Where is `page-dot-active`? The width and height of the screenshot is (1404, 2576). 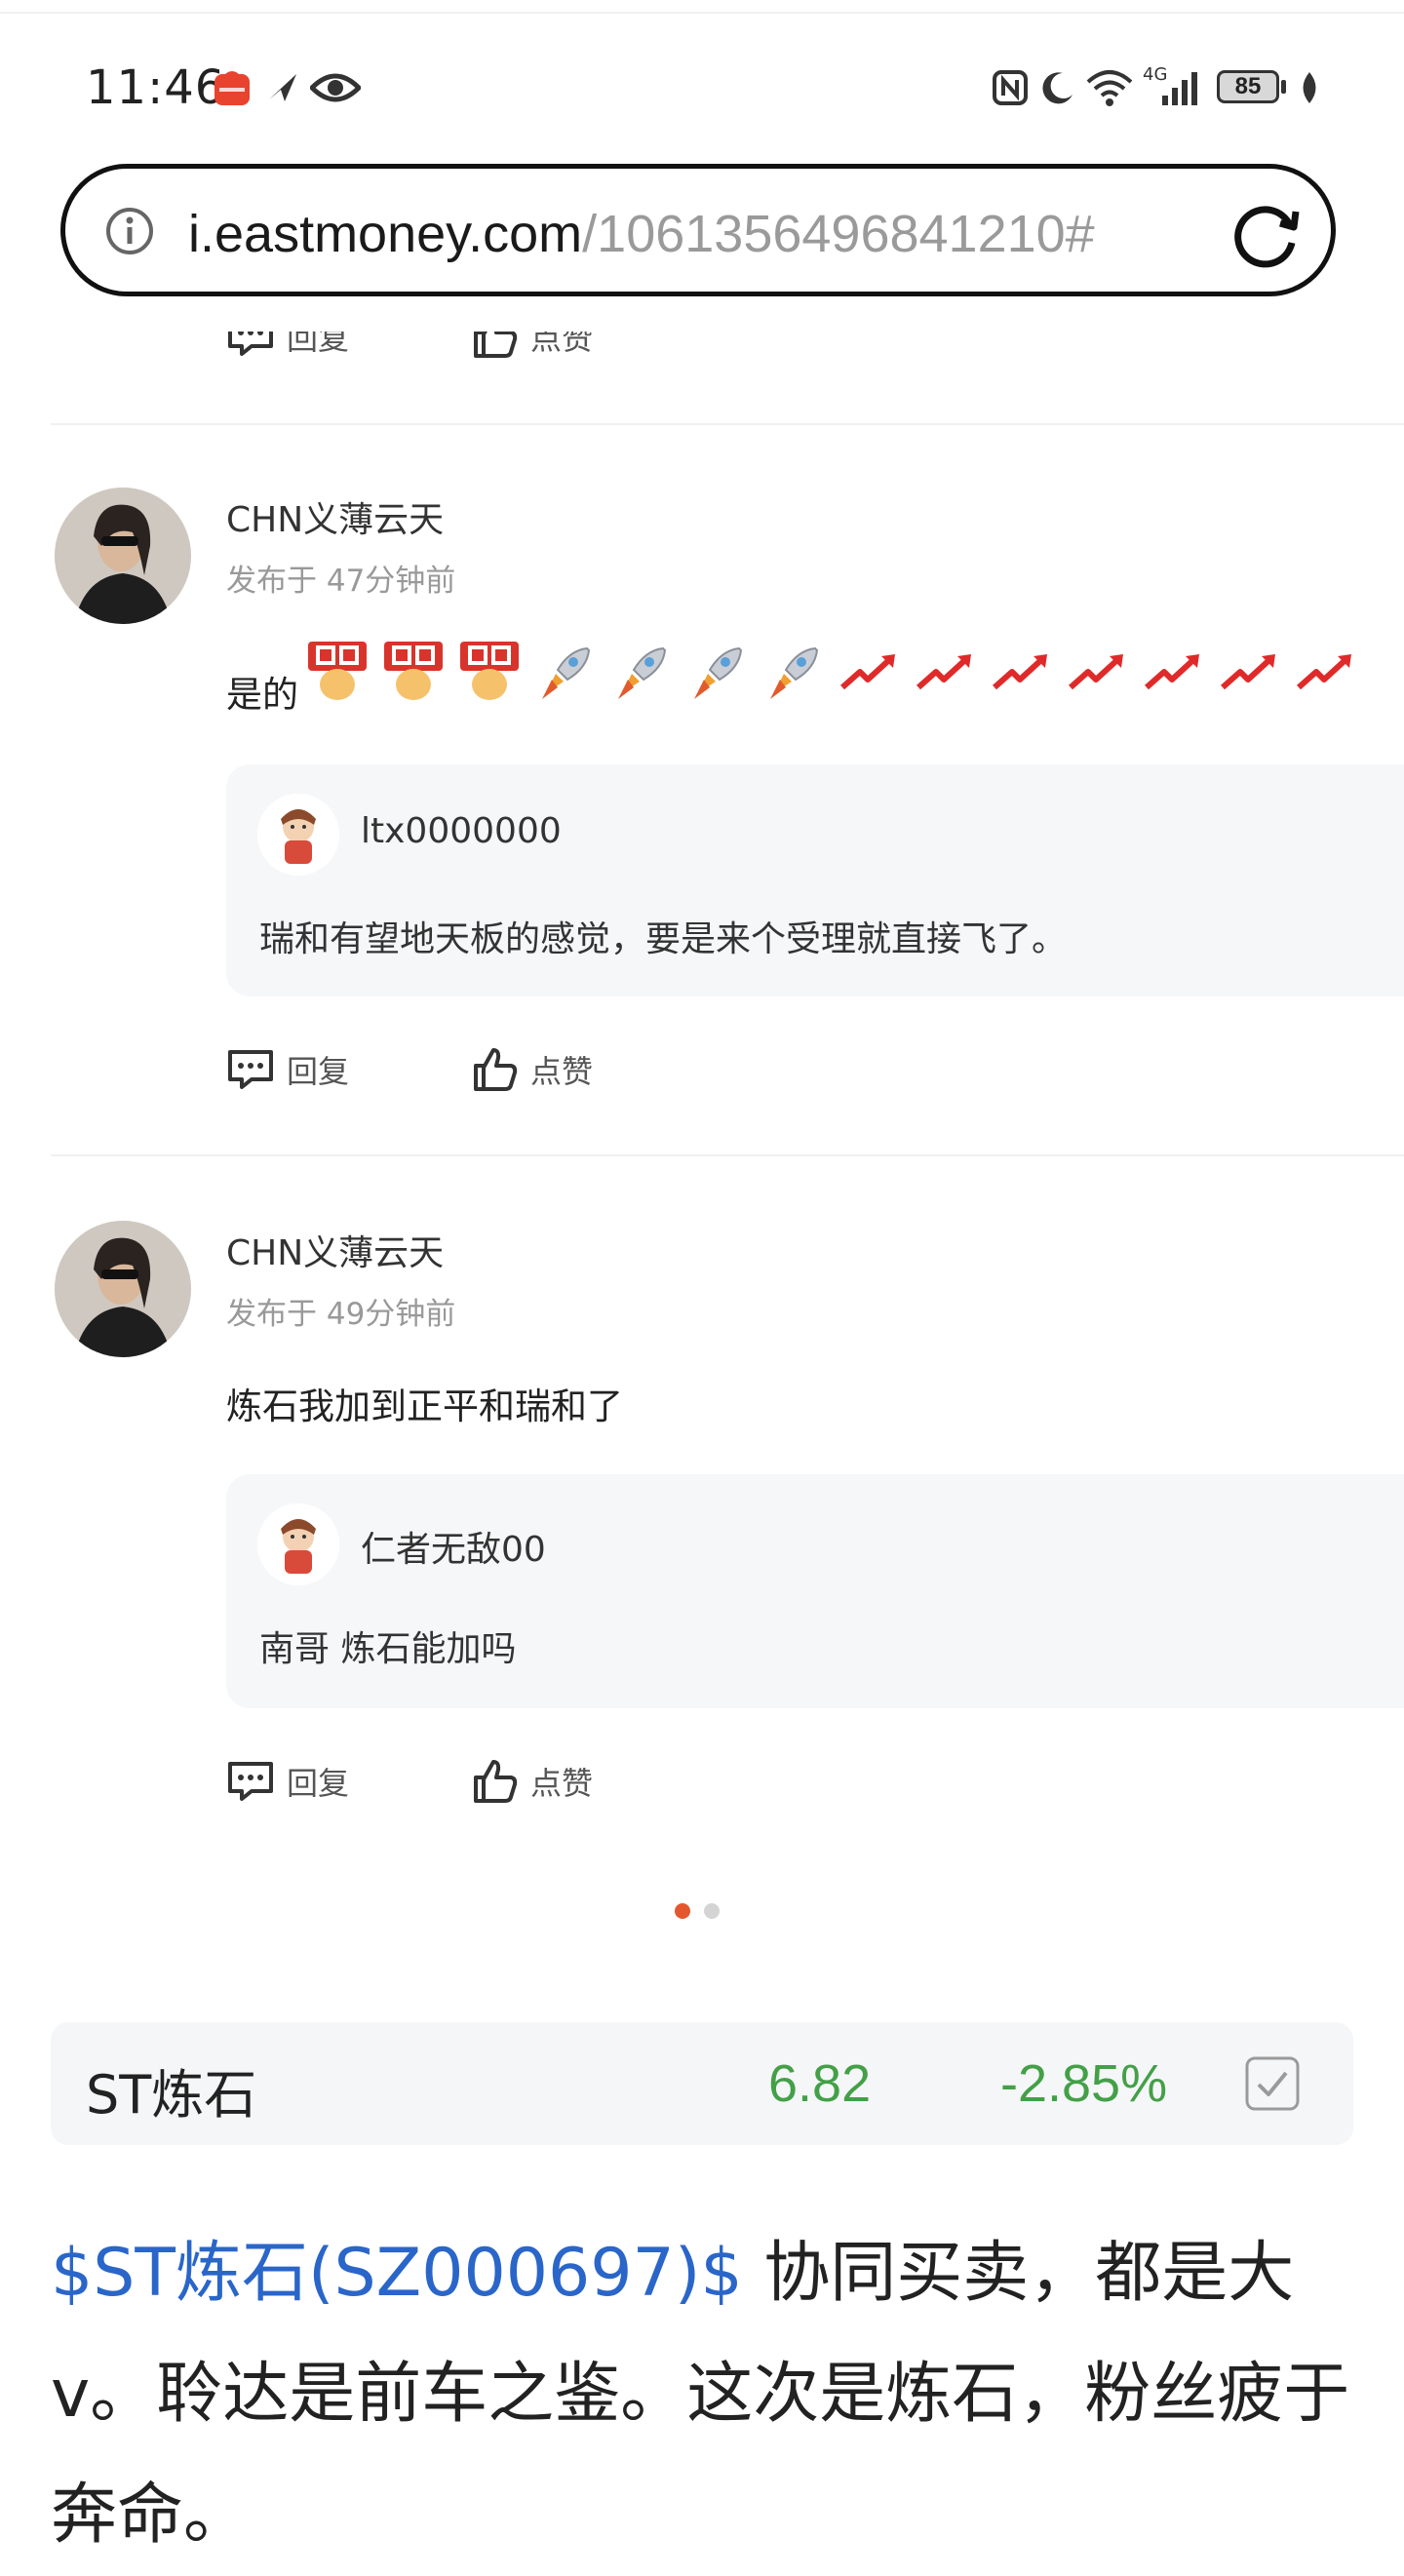
page-dot-active is located at coordinates (682, 1911).